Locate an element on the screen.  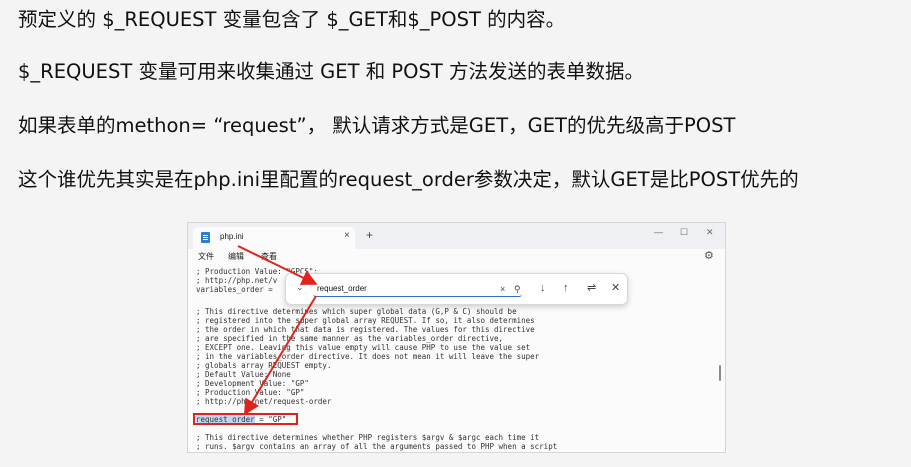
close-find-icon: ✕ is located at coordinates (615, 288).